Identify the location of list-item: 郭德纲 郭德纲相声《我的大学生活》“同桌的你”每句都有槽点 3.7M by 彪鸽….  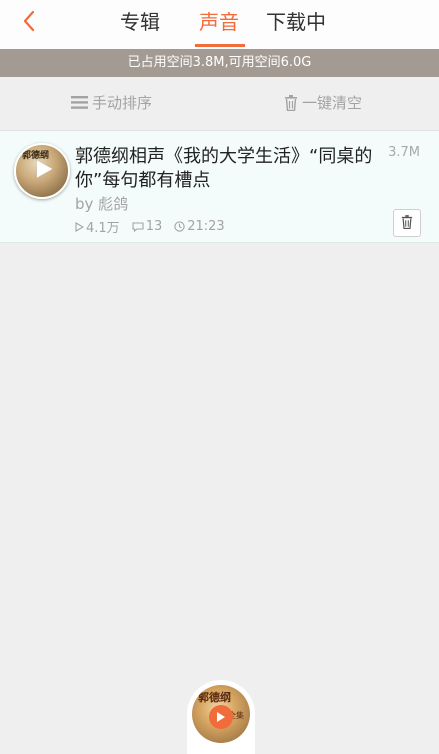
(219, 187).